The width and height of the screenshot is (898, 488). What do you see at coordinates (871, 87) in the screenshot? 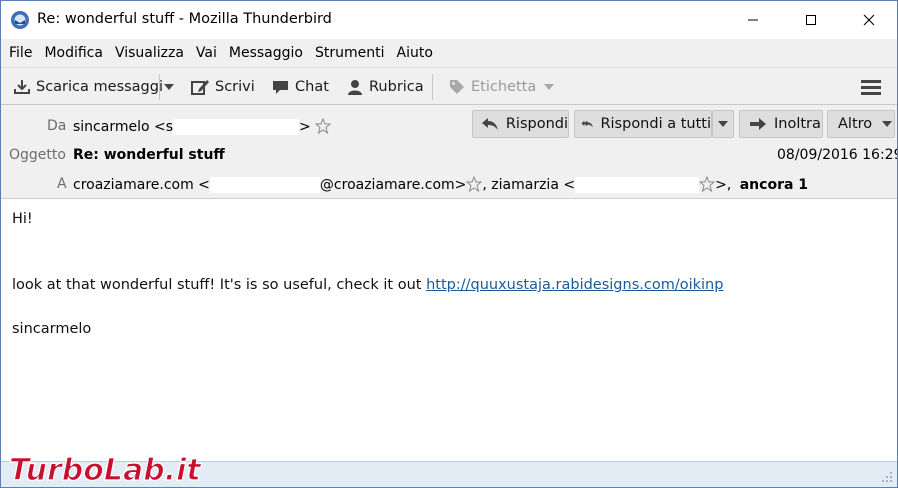
I see `hamburger-menu-icon` at bounding box center [871, 87].